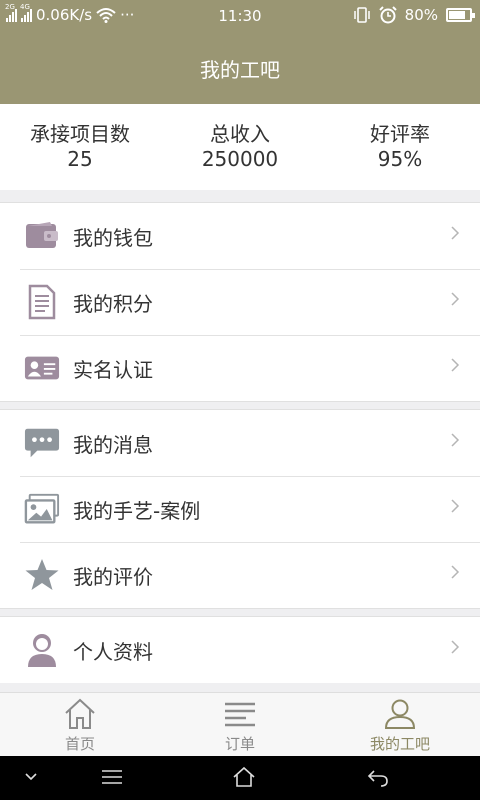 The height and width of the screenshot is (800, 480). What do you see at coordinates (400, 134) in the screenshot?
I see `stat-label: 好评率` at bounding box center [400, 134].